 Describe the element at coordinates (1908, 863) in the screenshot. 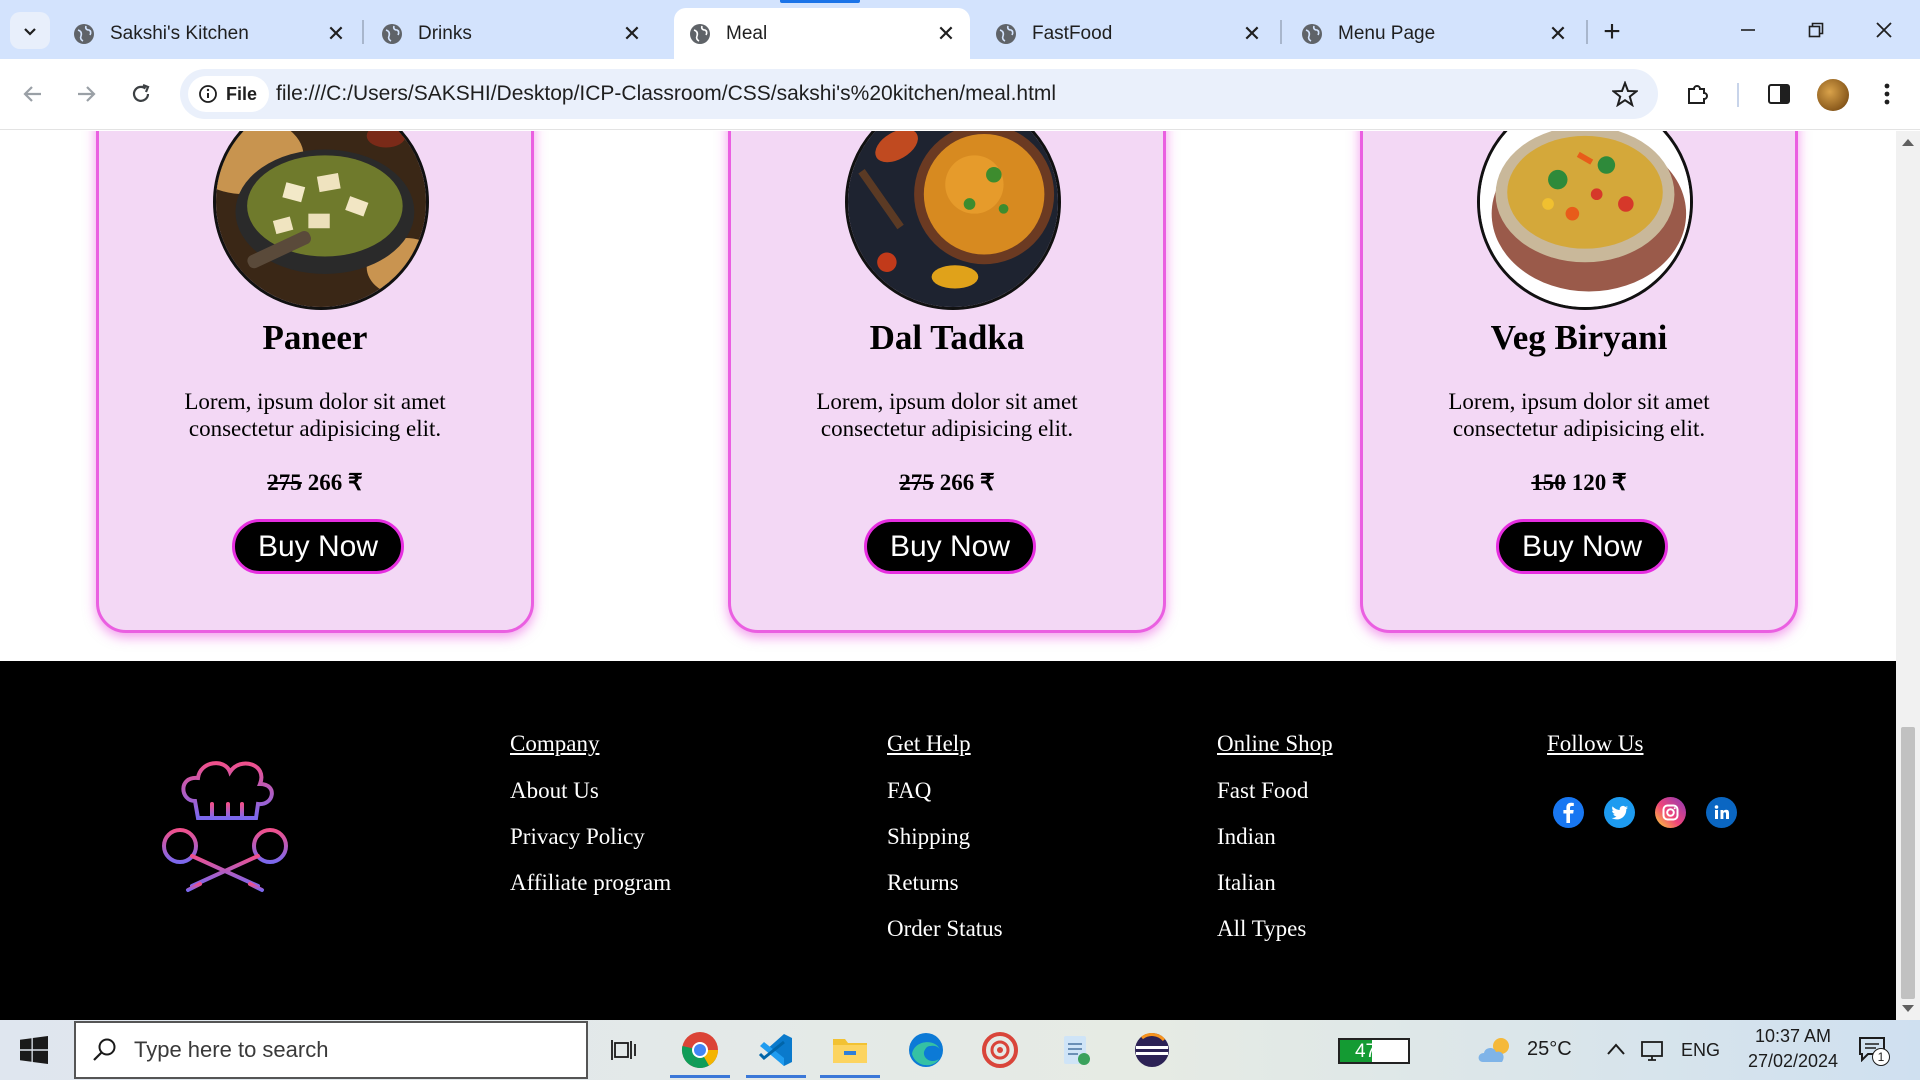

I see `scrollbar-thumb` at that location.